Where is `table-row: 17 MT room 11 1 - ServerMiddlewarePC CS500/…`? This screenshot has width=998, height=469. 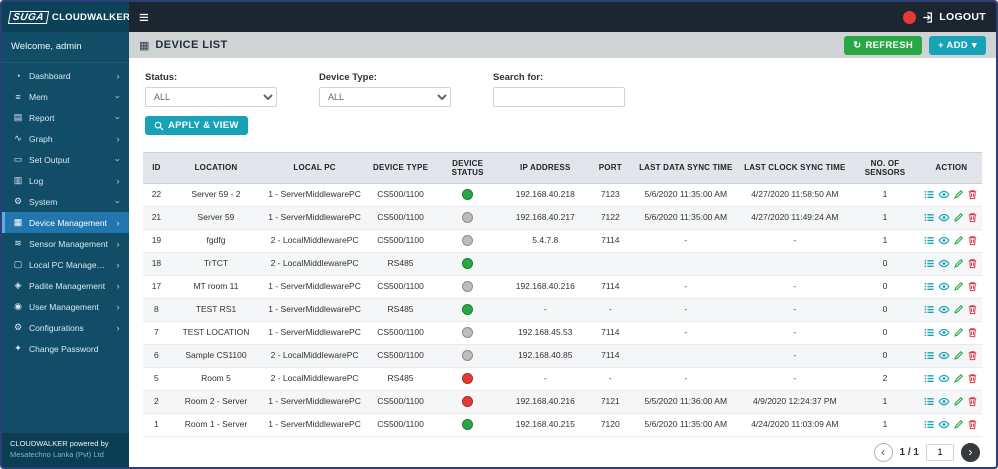 table-row: 17 MT room 11 1 - ServerMiddlewarePC CS500/… is located at coordinates (562, 287).